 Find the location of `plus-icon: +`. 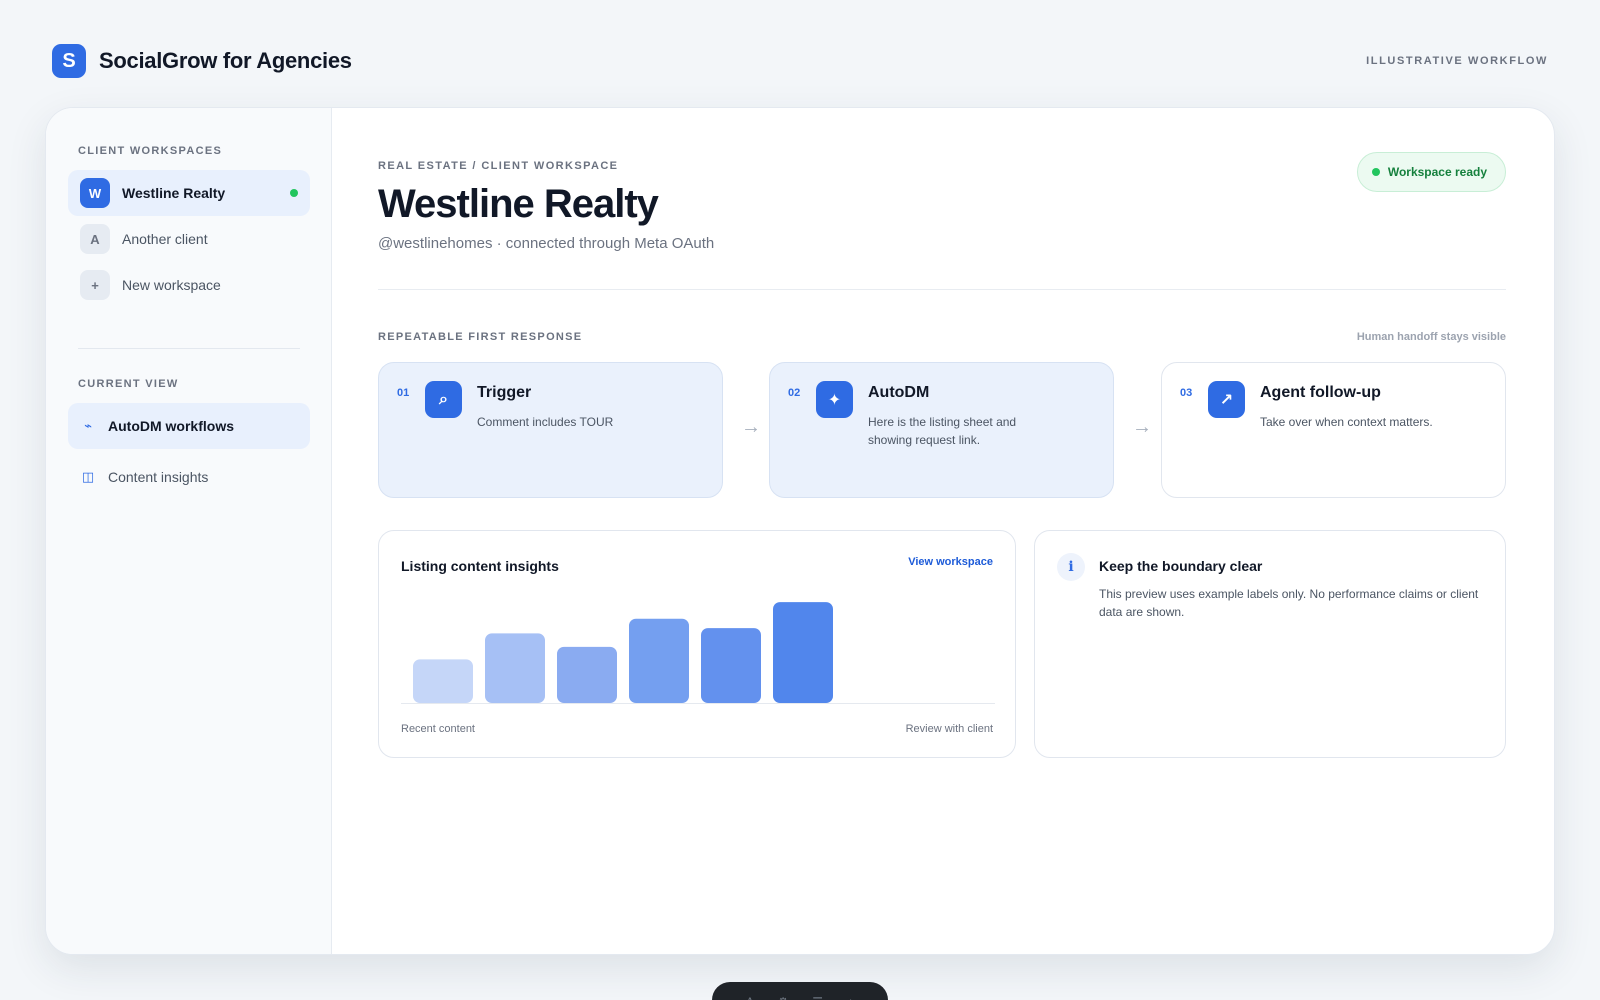

plus-icon: + is located at coordinates (95, 285).